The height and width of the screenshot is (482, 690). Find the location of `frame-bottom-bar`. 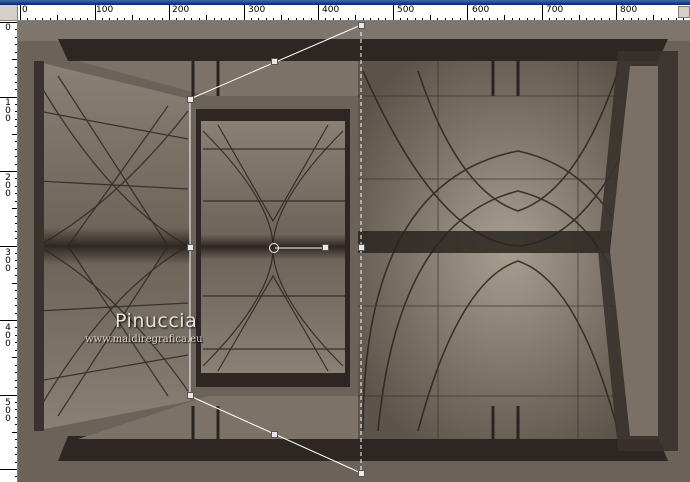

frame-bottom-bar is located at coordinates (363, 448).